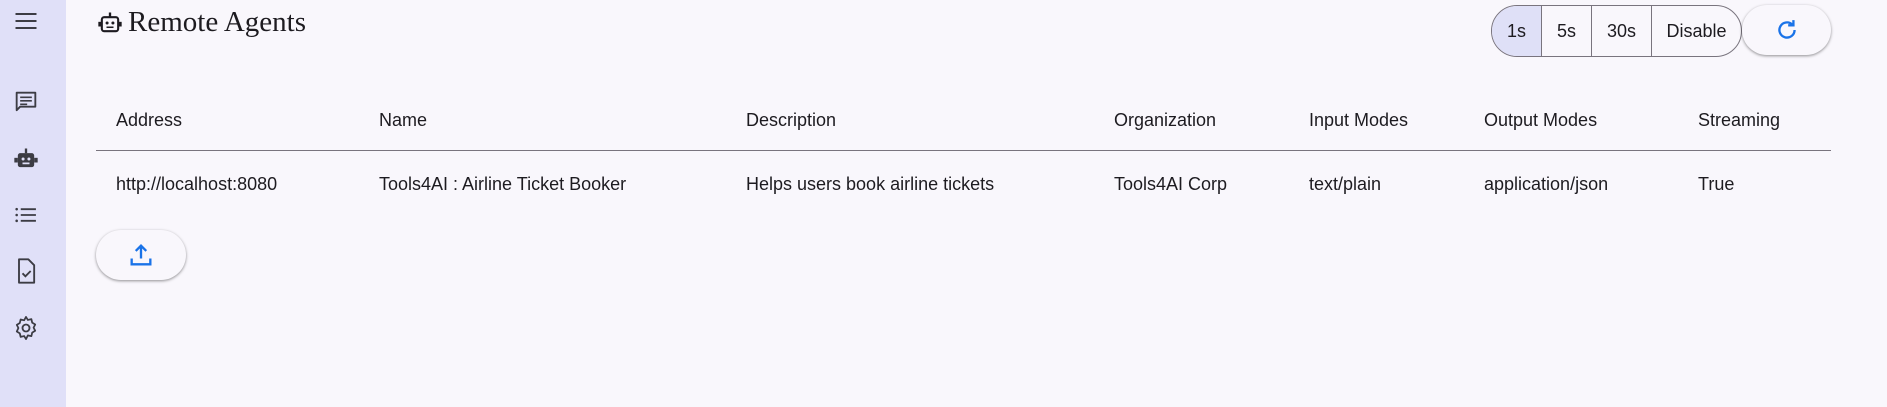 The width and height of the screenshot is (1887, 407). I want to click on refresh-5s-option: 5s, so click(1567, 31).